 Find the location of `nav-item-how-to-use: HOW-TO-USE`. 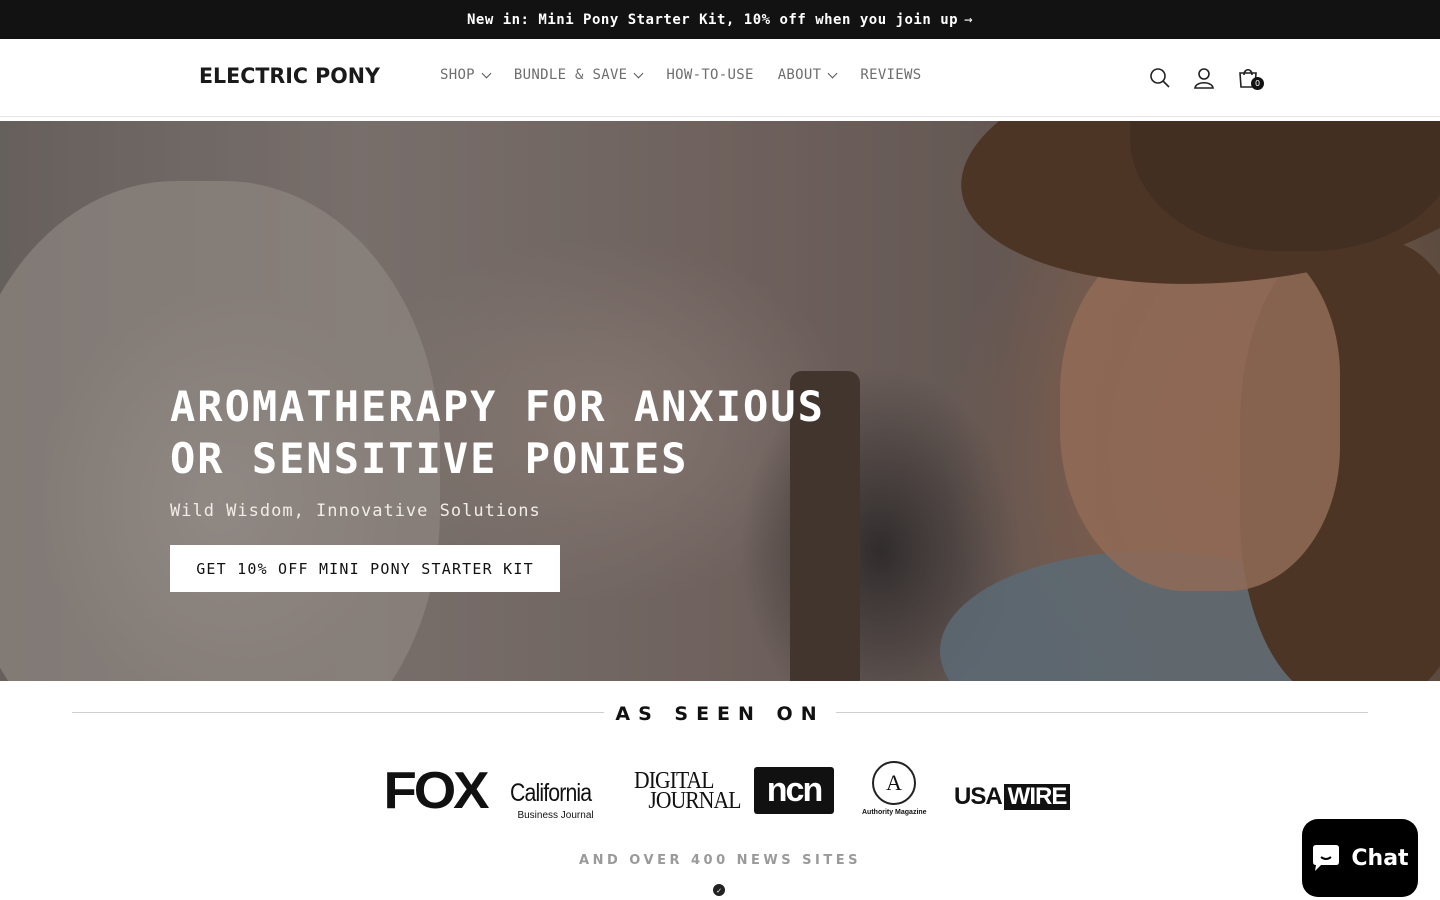

nav-item-how-to-use: HOW-TO-USE is located at coordinates (709, 75).